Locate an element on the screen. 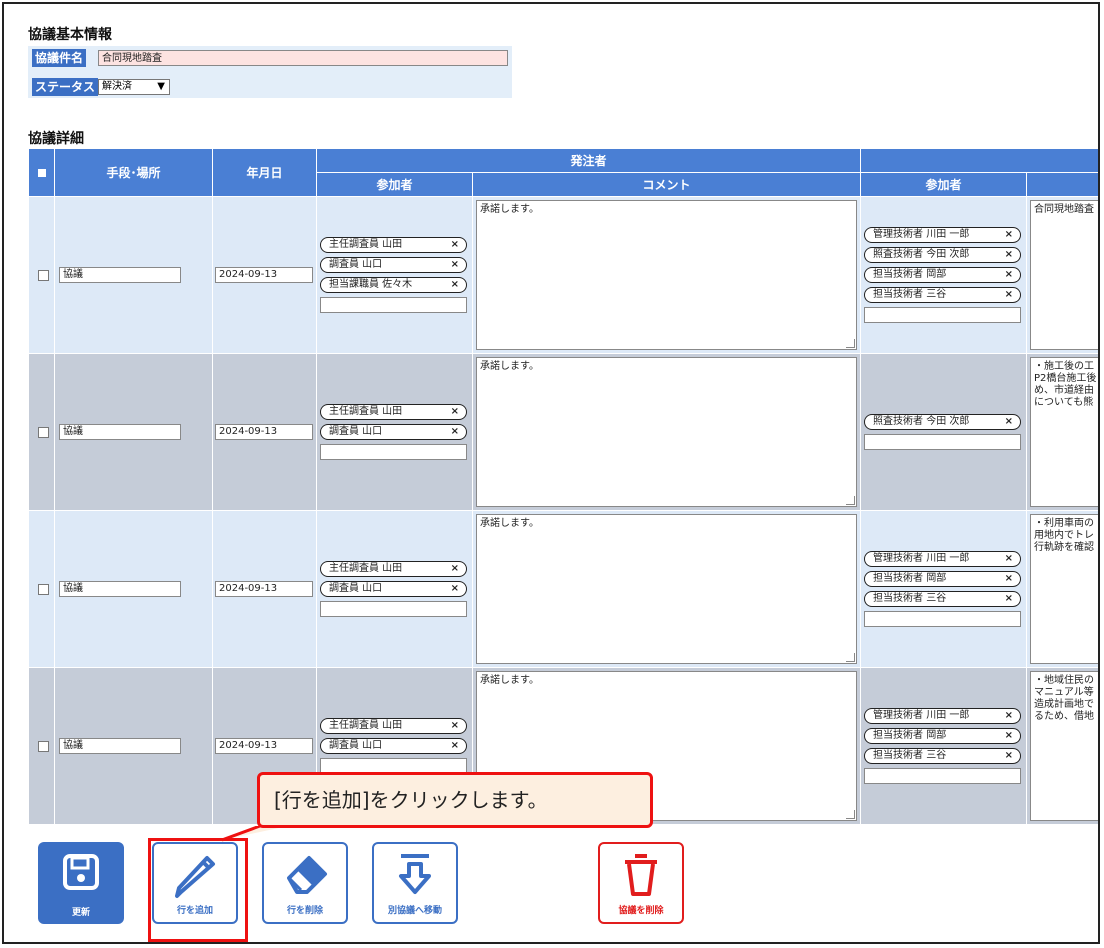  callout-tail is located at coordinates (255, 834).